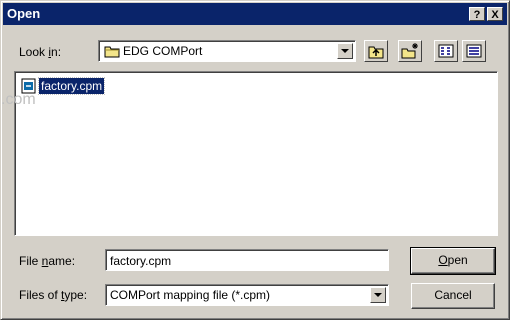  I want to click on file-name-label: File name:, so click(47, 261).